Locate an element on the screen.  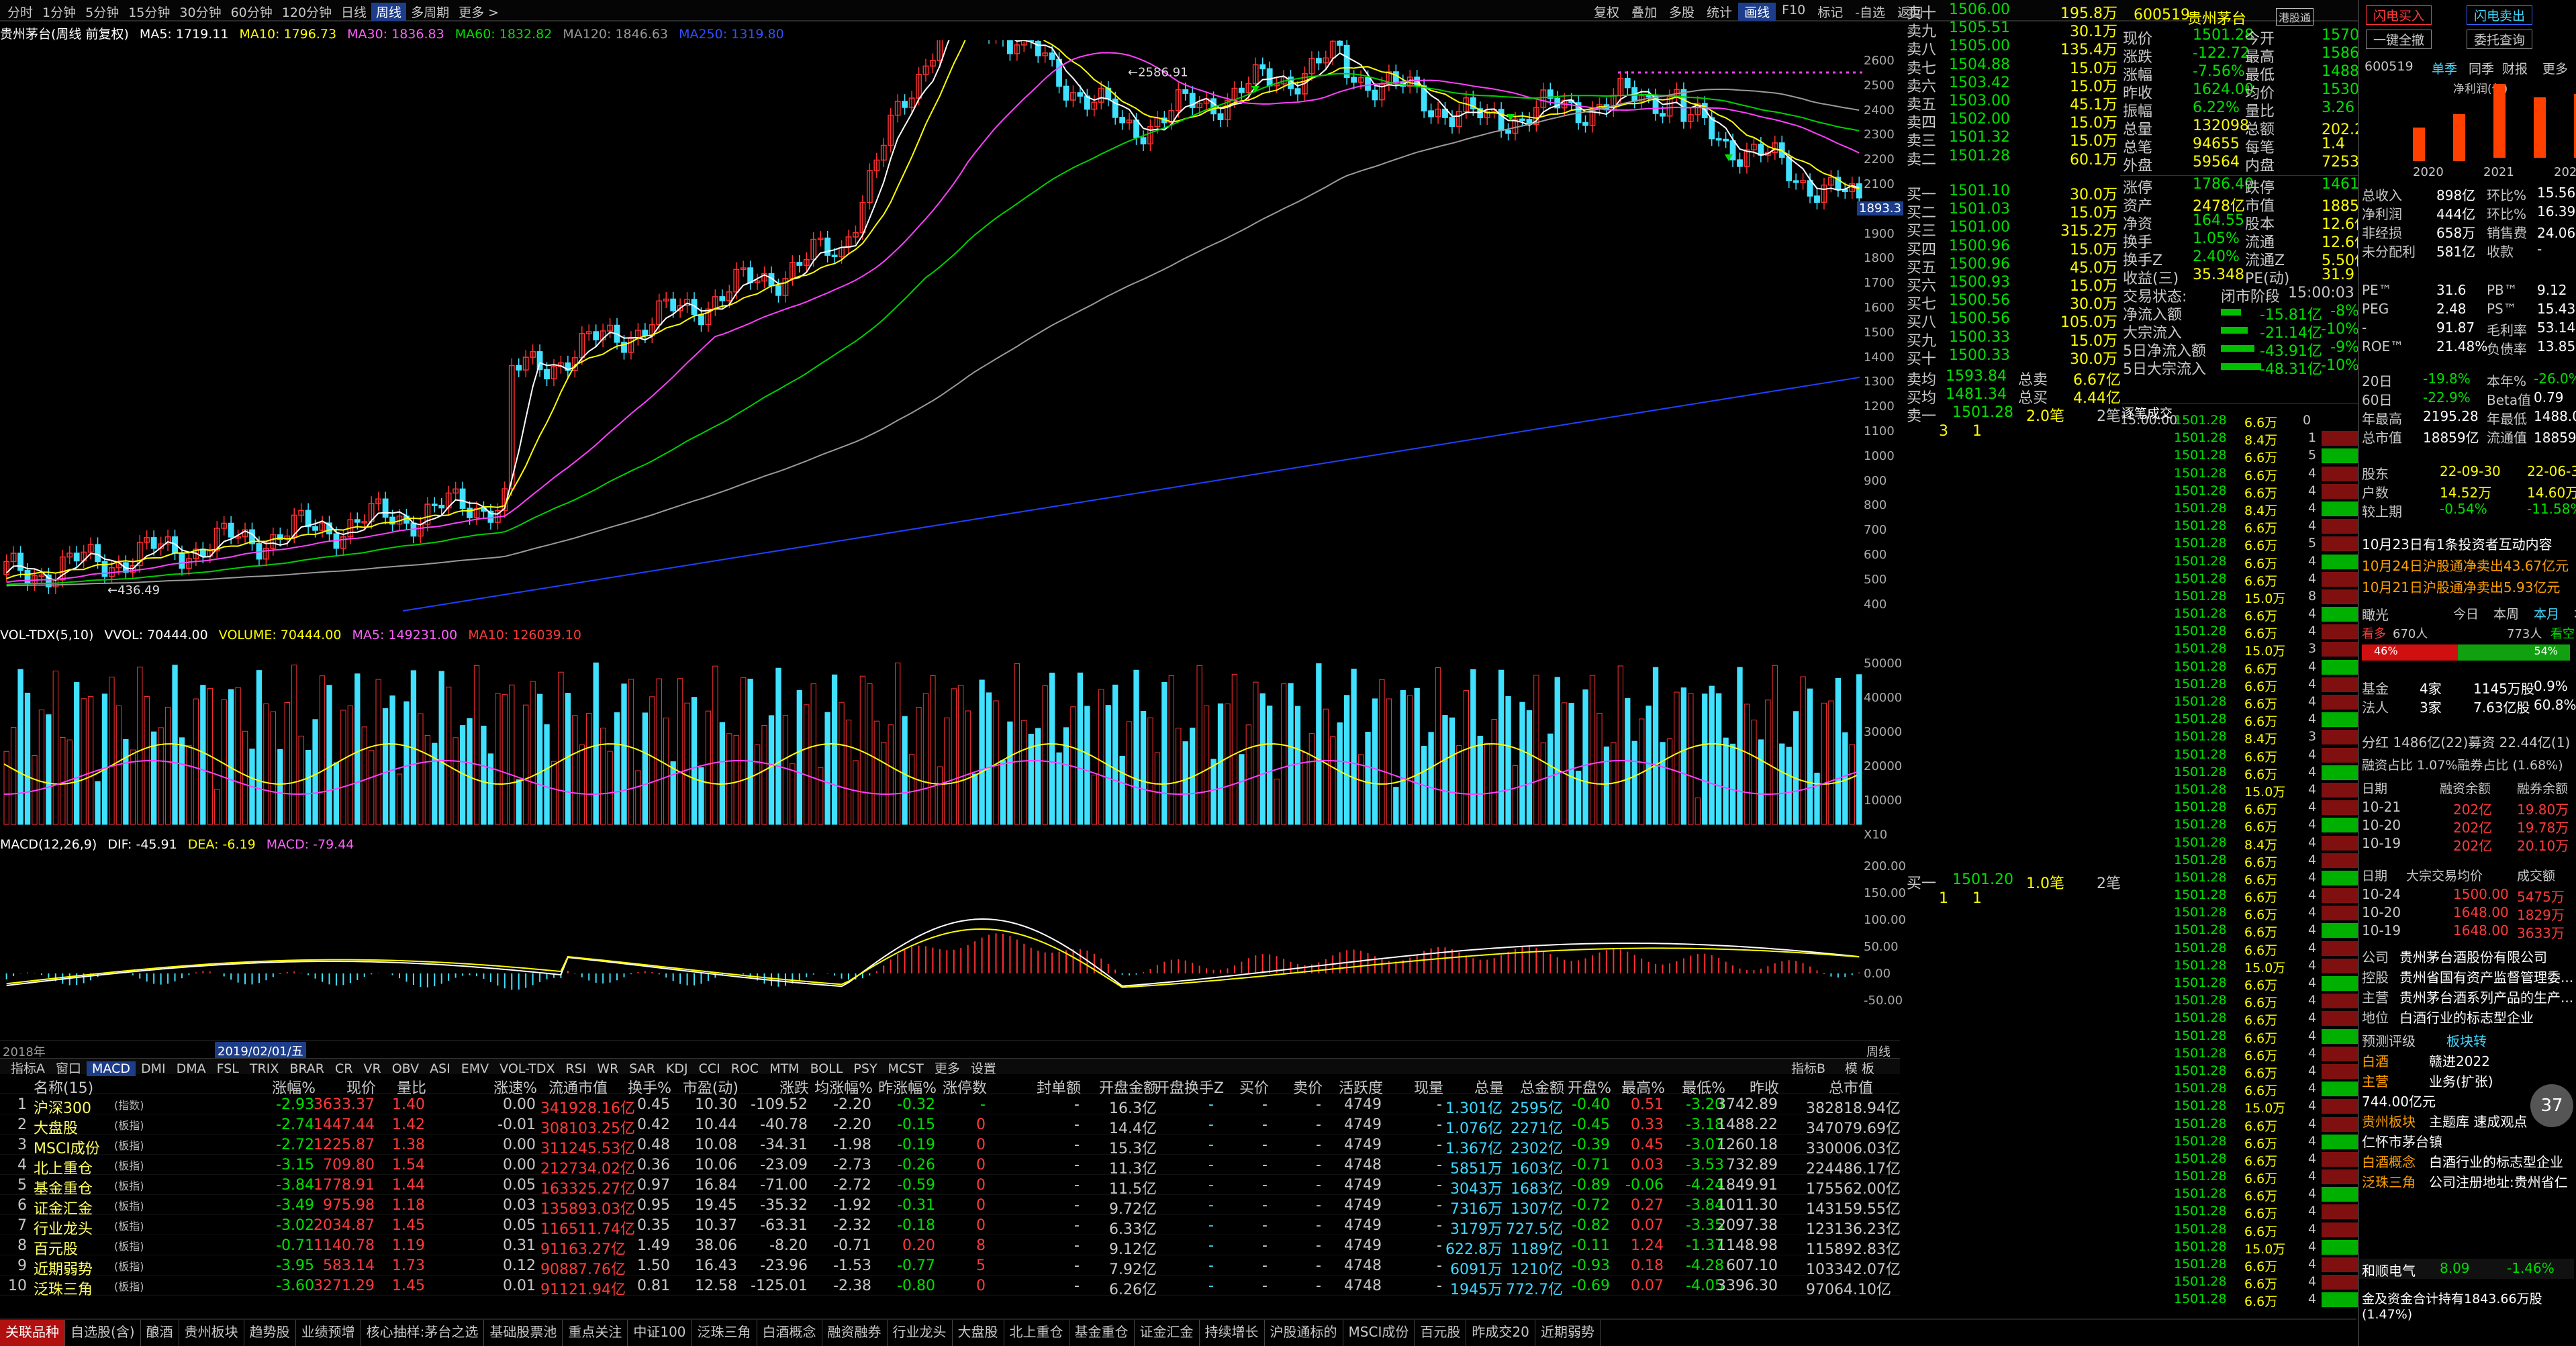
ask-row: 卖六 1503.42 15.0万 is located at coordinates (2012, 85).